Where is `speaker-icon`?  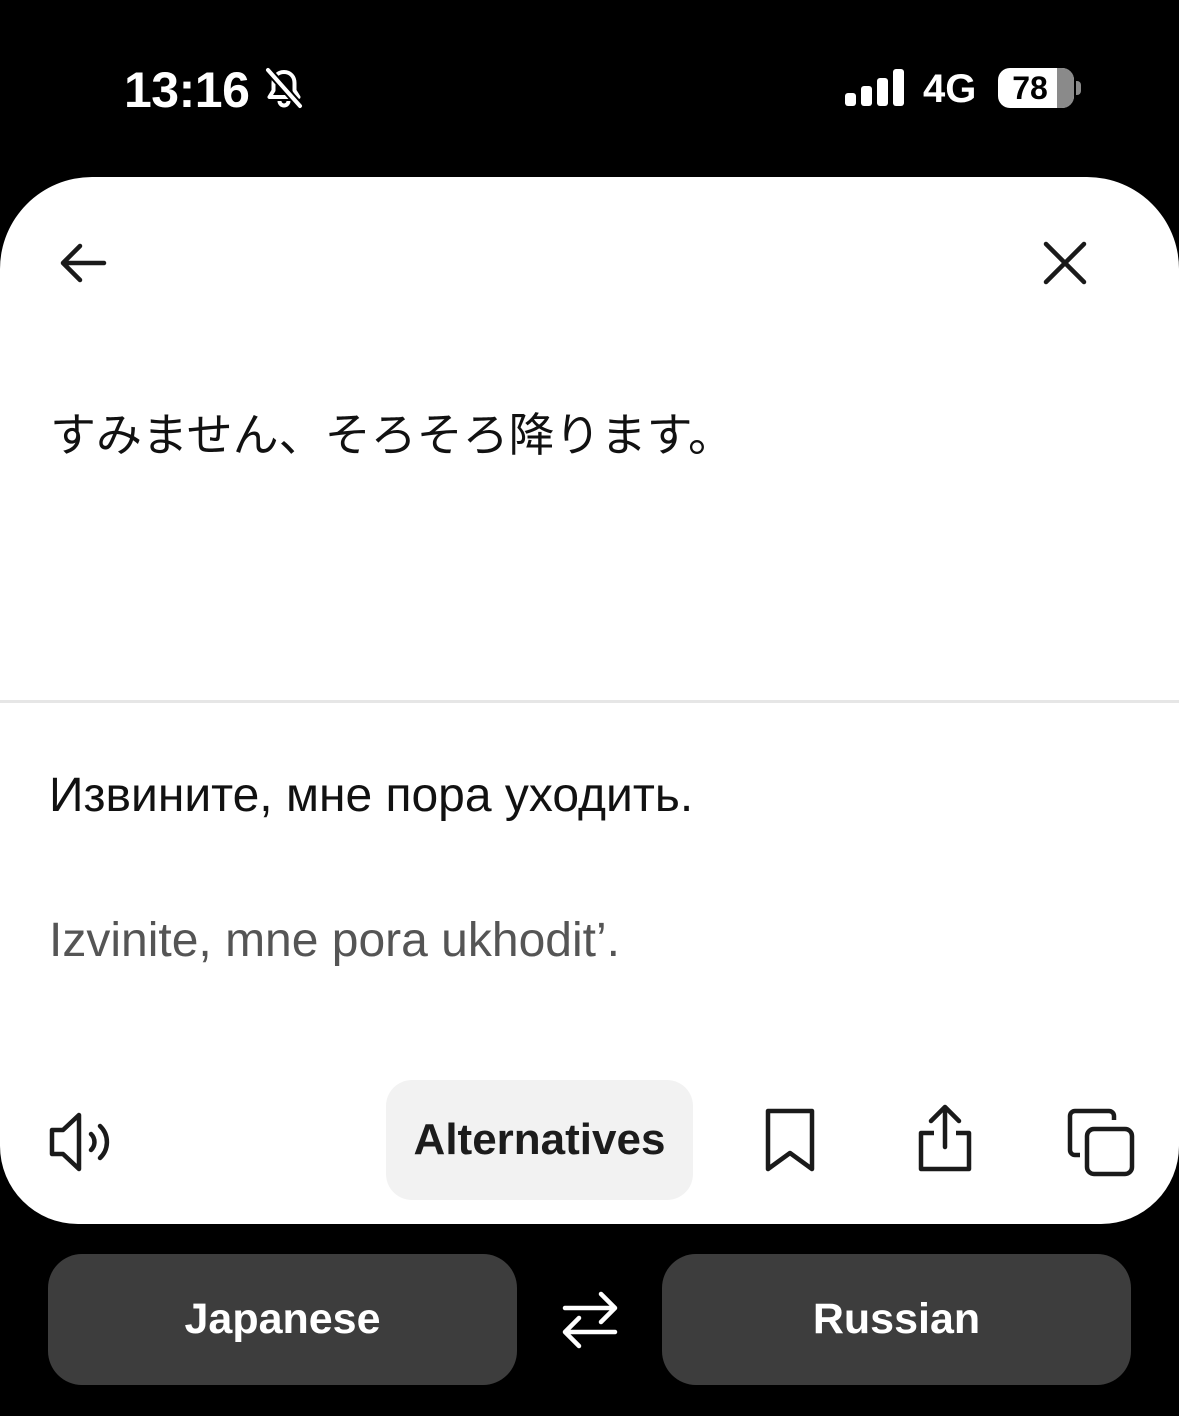
speaker-icon is located at coordinates (79, 1142).